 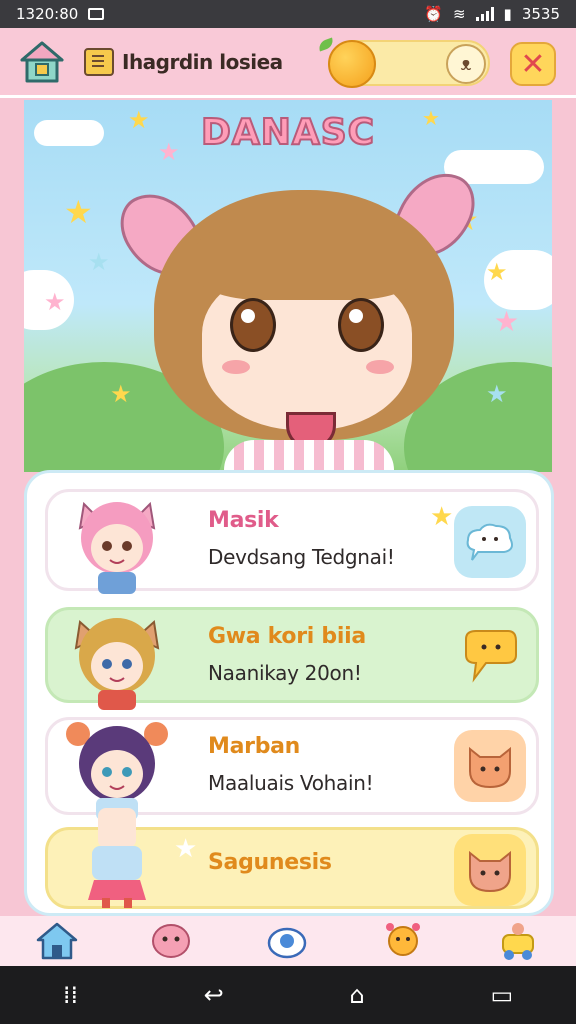 I want to click on house-icon, so click(x=42, y=61).